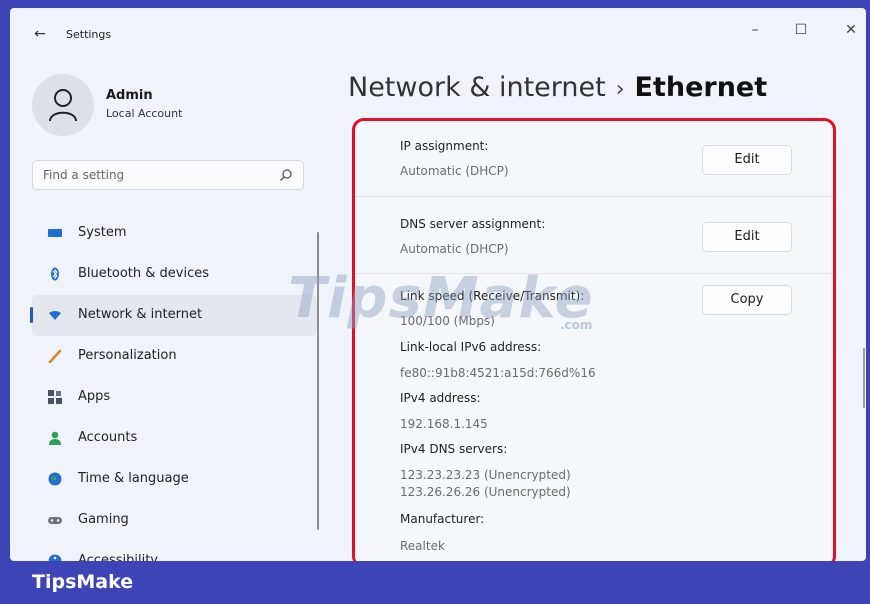 Image resolution: width=870 pixels, height=604 pixels. What do you see at coordinates (83, 175) in the screenshot?
I see `search-input: Find a setting` at bounding box center [83, 175].